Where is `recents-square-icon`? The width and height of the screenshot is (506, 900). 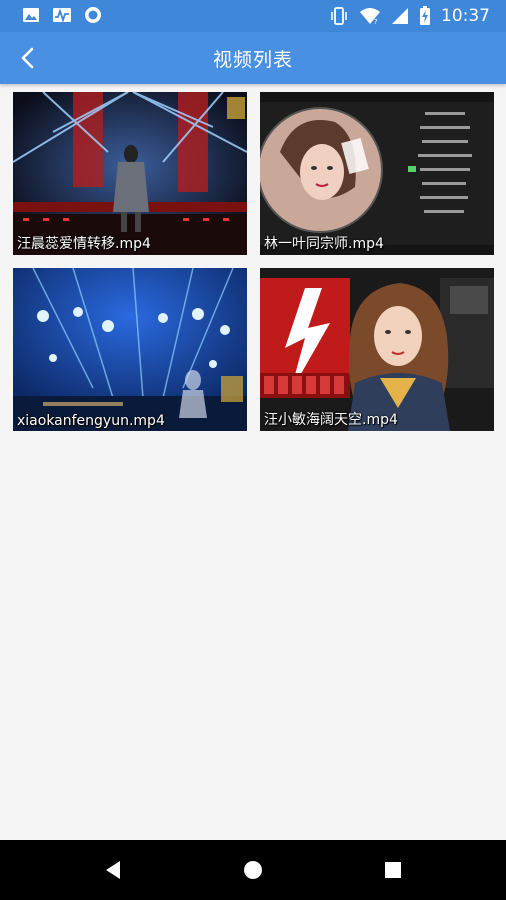 recents-square-icon is located at coordinates (393, 870).